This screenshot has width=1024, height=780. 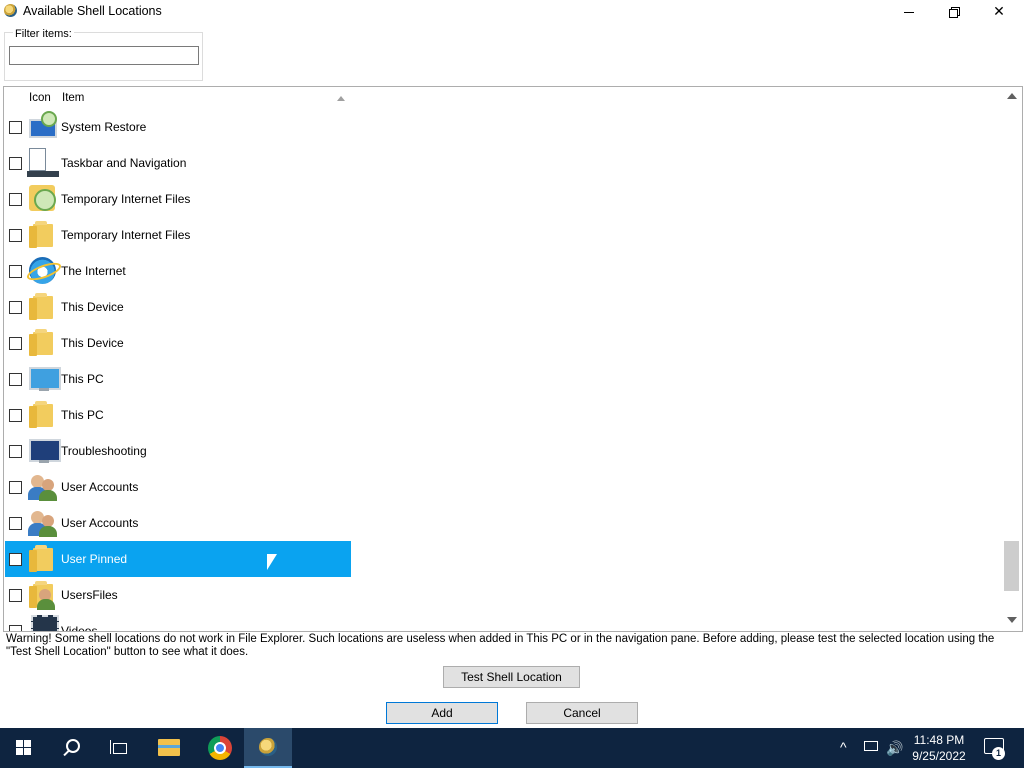 What do you see at coordinates (43, 595) in the screenshot?
I see `user-folder-icon` at bounding box center [43, 595].